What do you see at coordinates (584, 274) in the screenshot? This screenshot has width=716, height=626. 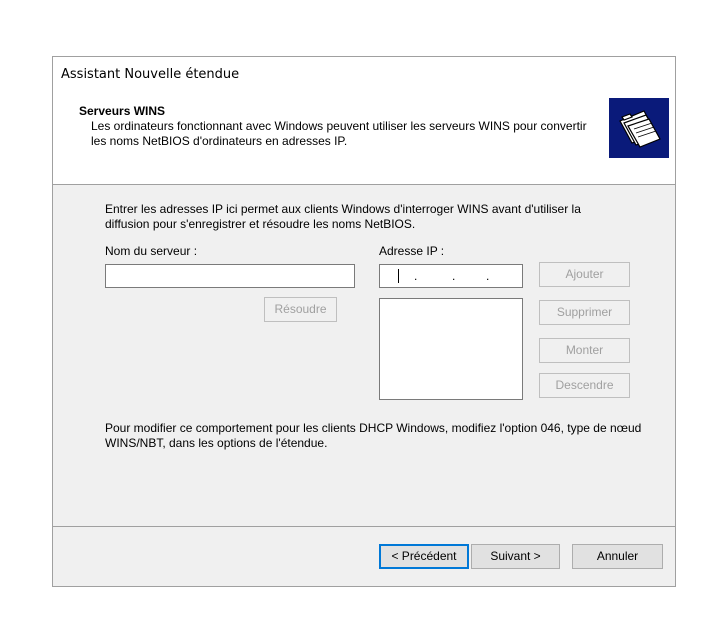 I see `add-button: Ajouter` at bounding box center [584, 274].